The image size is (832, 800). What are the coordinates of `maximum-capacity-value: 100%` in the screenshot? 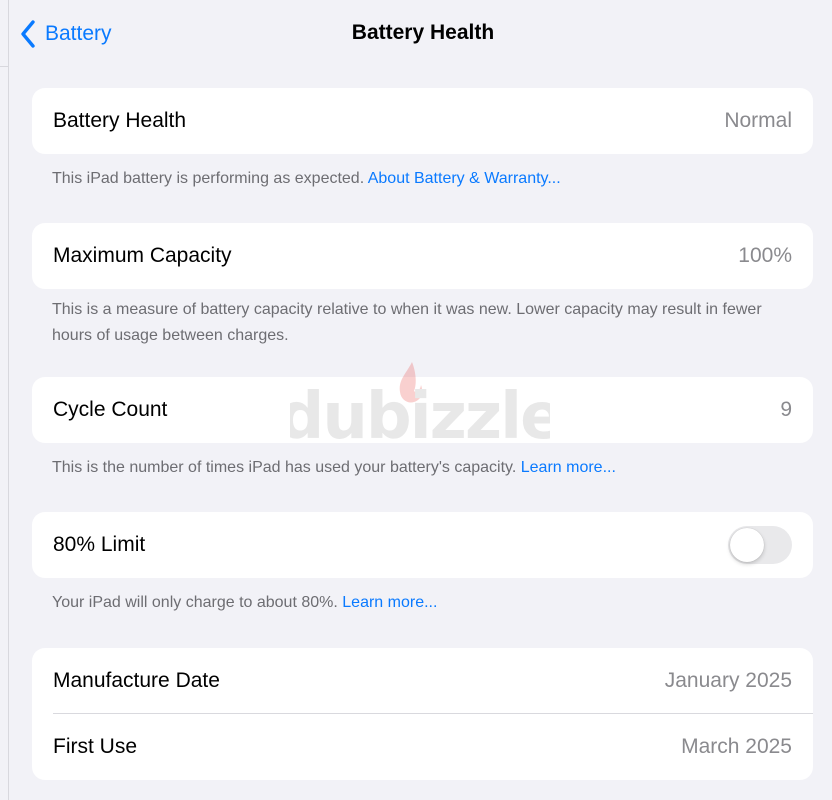 It's located at (765, 255).